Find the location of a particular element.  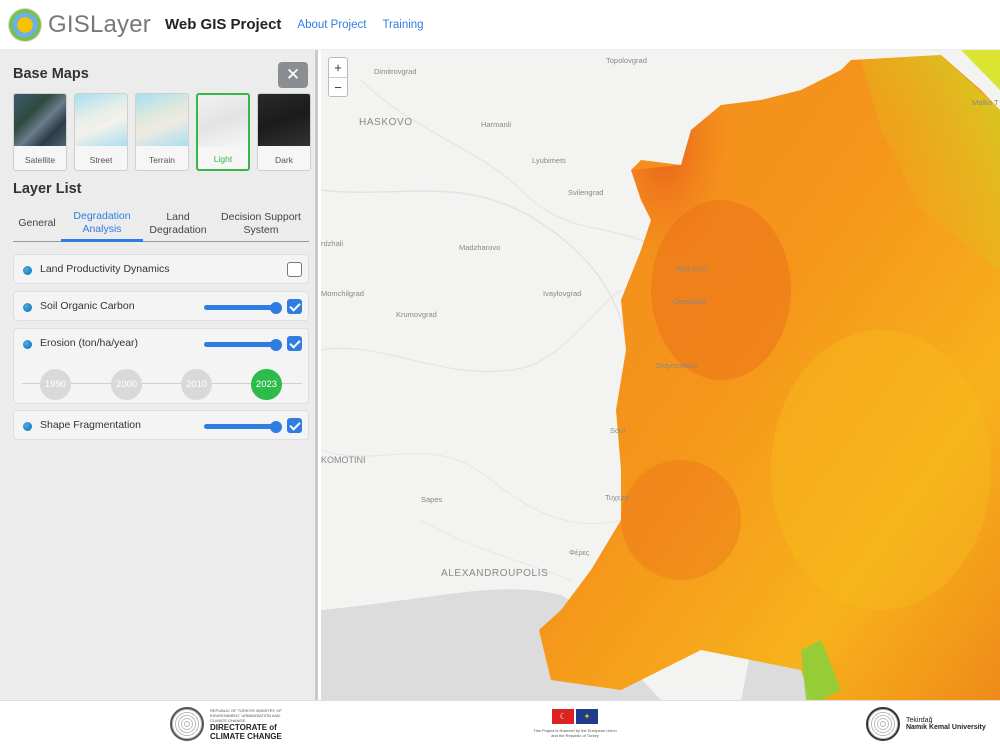

basemap-label: Dark is located at coordinates (284, 160).